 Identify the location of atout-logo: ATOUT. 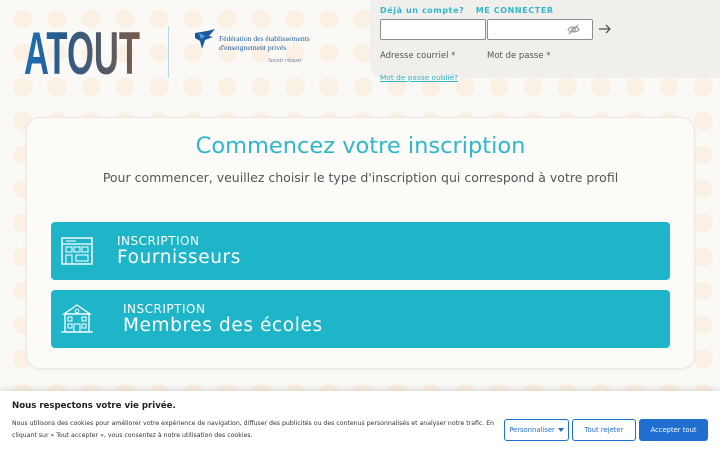
(83, 53).